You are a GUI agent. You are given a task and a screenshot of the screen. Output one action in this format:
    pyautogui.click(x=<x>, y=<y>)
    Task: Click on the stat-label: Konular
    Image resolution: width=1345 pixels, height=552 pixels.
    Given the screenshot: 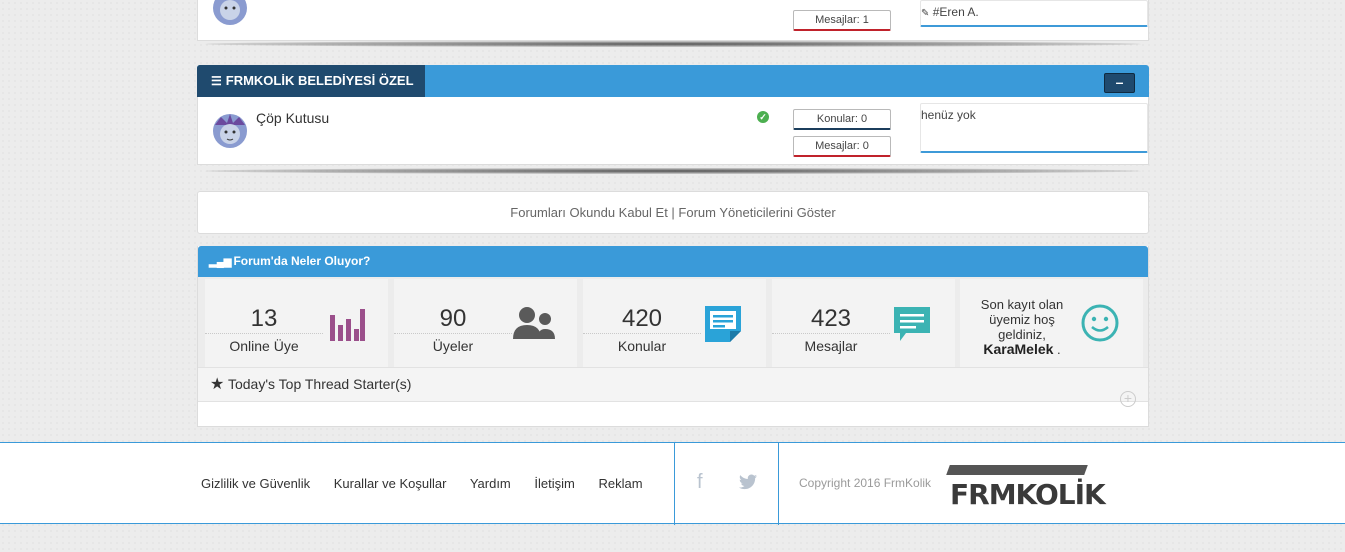 What is the action you would take?
    pyautogui.click(x=642, y=346)
    